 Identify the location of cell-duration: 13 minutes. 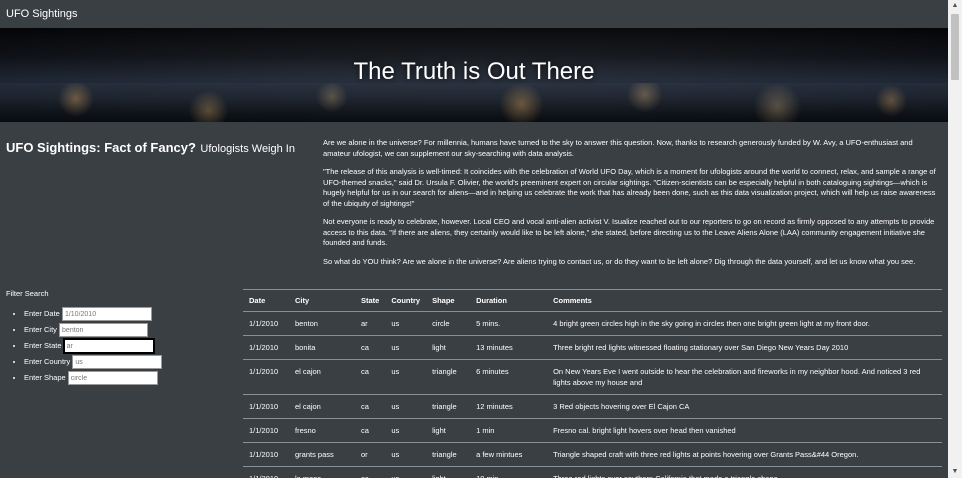
(509, 347).